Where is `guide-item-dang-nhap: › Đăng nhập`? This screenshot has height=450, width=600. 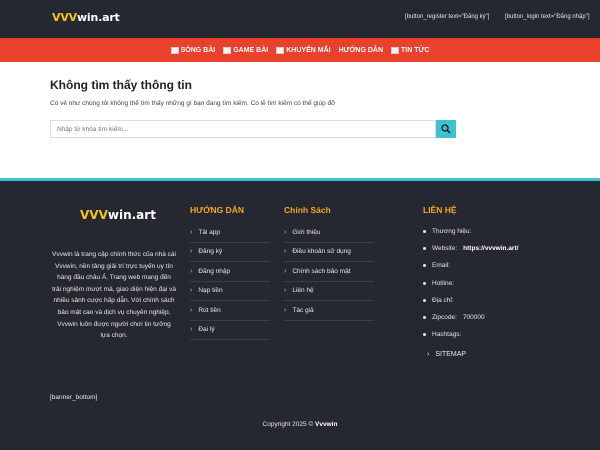
guide-item-dang-nhap: › Đăng nhập is located at coordinates (230, 272).